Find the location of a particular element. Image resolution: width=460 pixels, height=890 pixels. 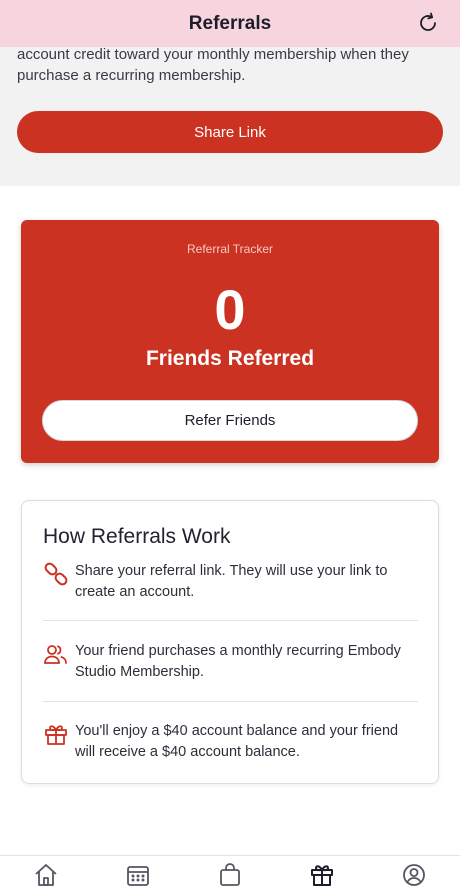

refresh-icon is located at coordinates (428, 23).